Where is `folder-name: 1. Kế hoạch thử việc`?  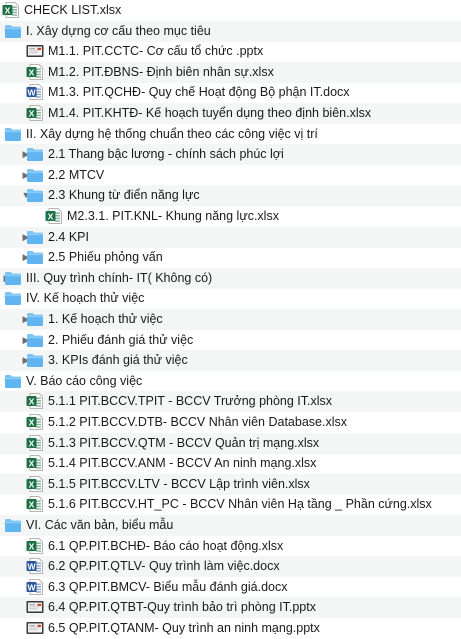 folder-name: 1. Kế hoạch thử việc is located at coordinates (105, 319).